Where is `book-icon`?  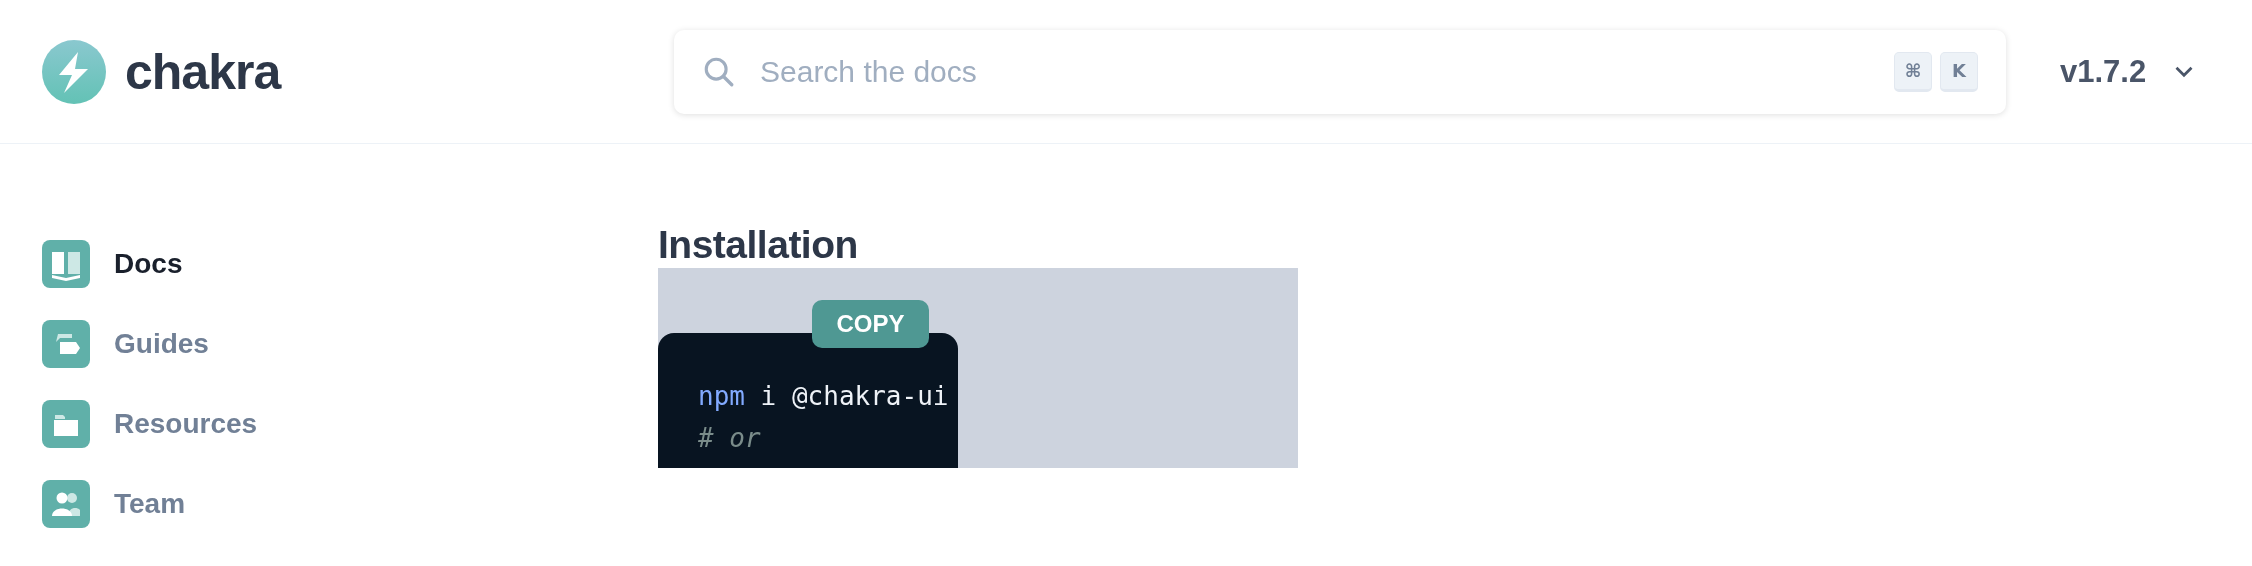 book-icon is located at coordinates (66, 264).